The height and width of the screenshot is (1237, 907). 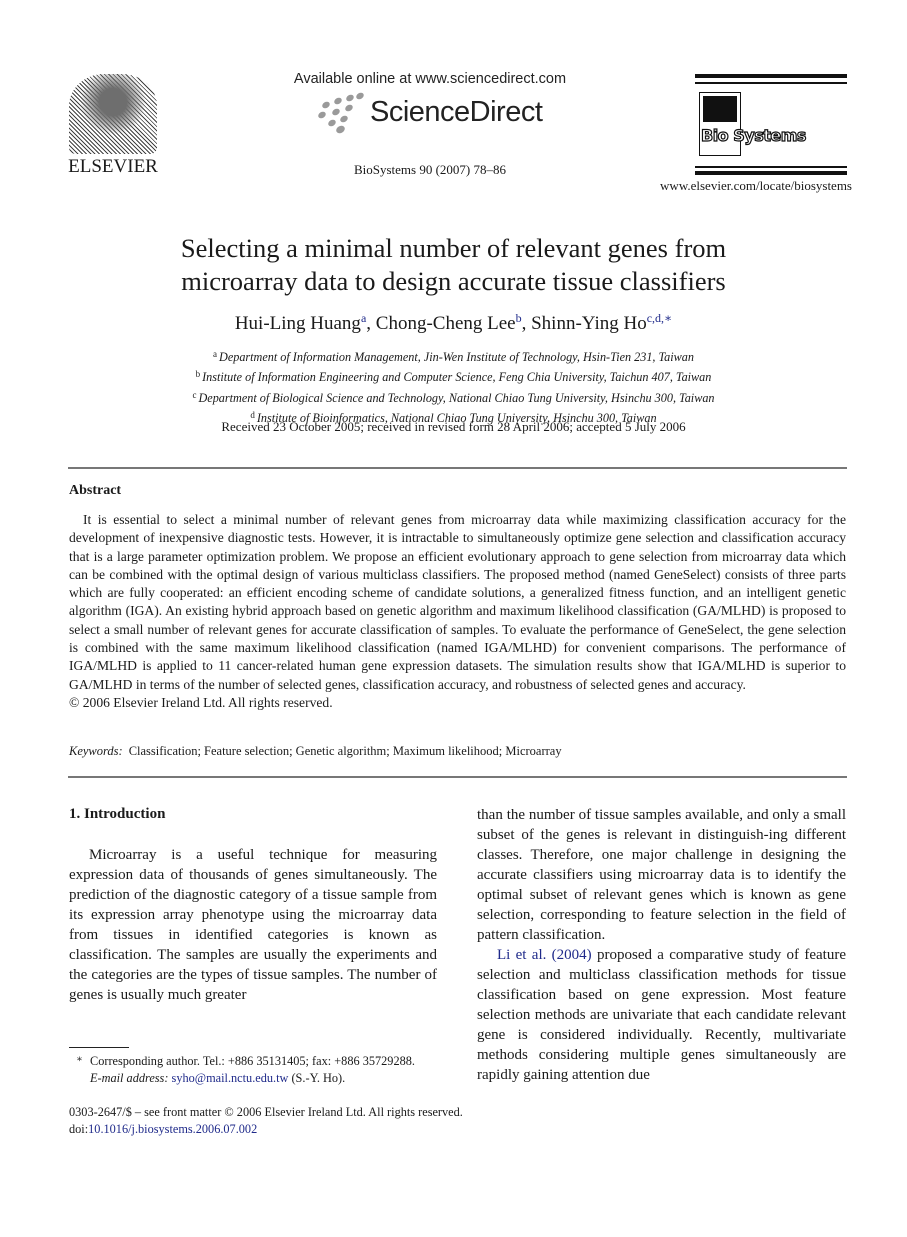 I want to click on affiliation-mark: a, so click(x=215, y=354).